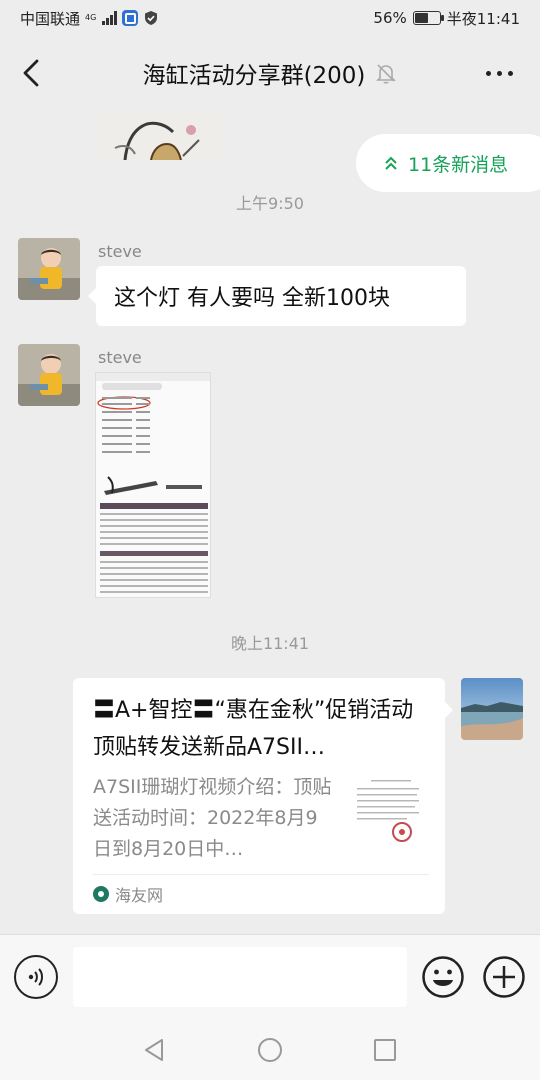  I want to click on image-message, so click(153, 485).